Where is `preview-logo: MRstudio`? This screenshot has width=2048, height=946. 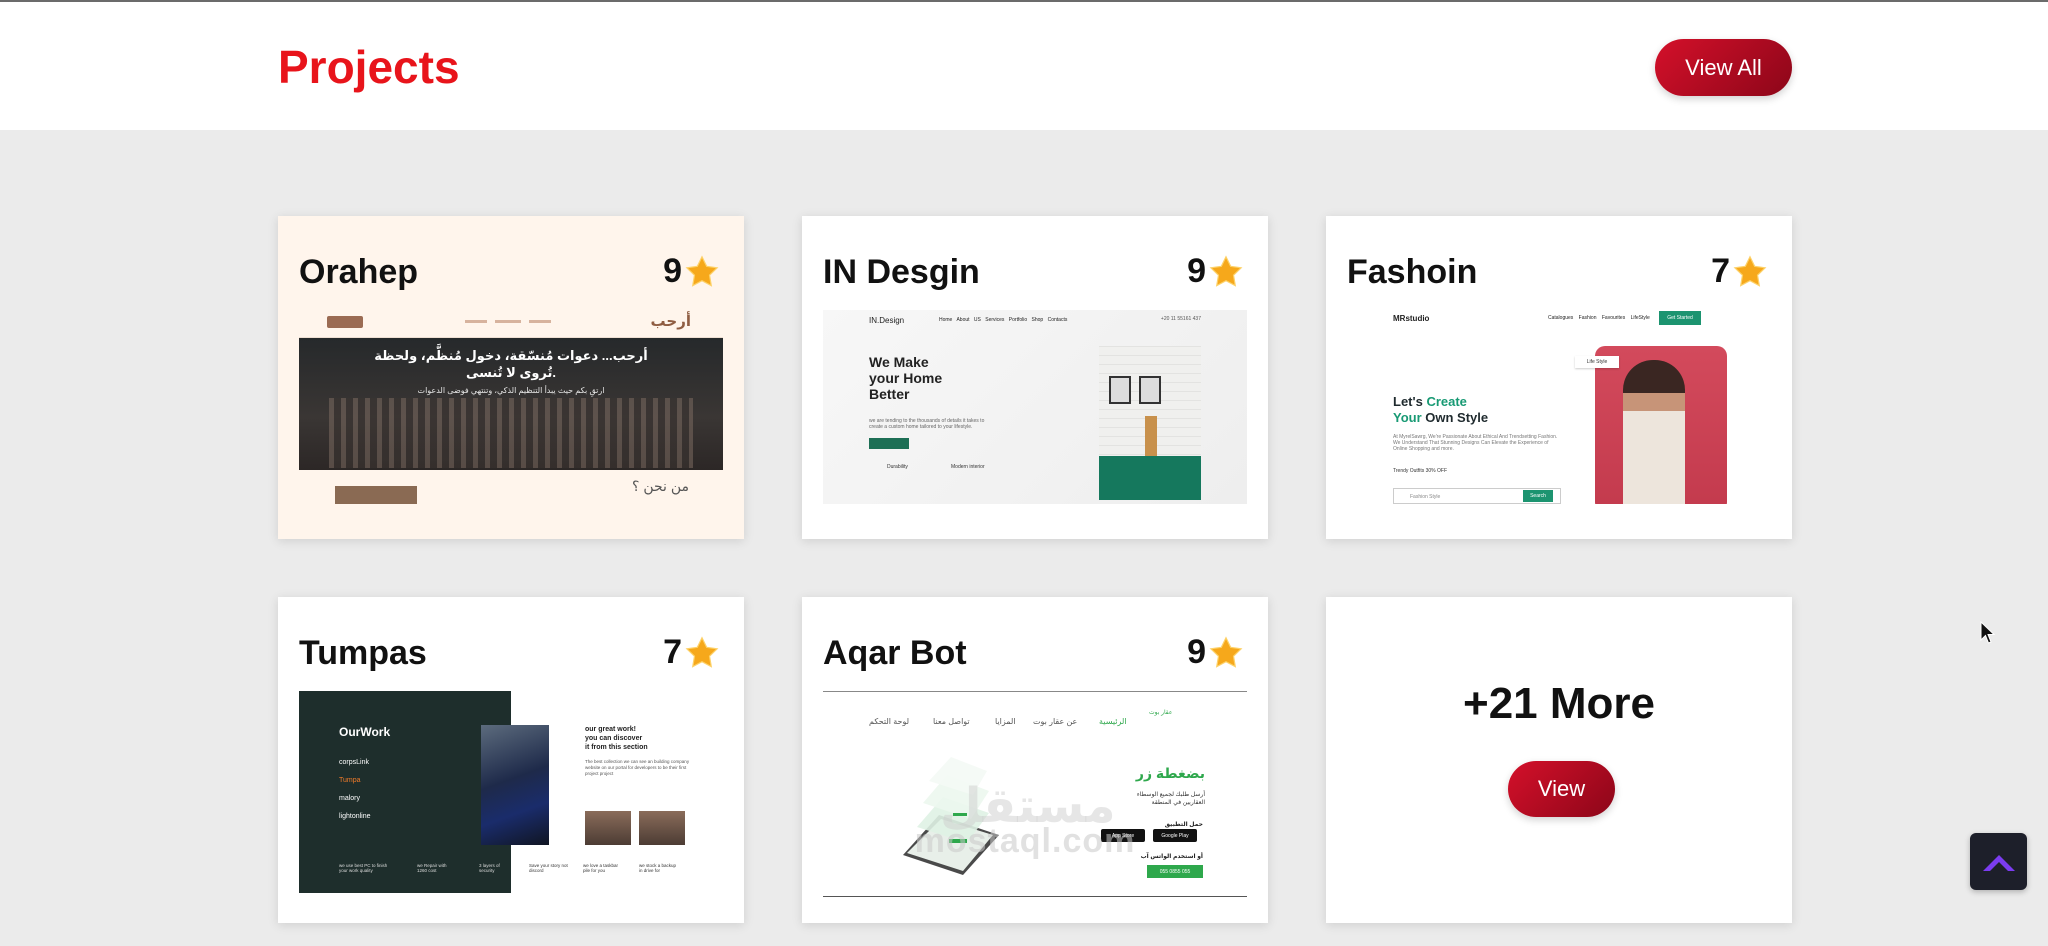 preview-logo: MRstudio is located at coordinates (1411, 318).